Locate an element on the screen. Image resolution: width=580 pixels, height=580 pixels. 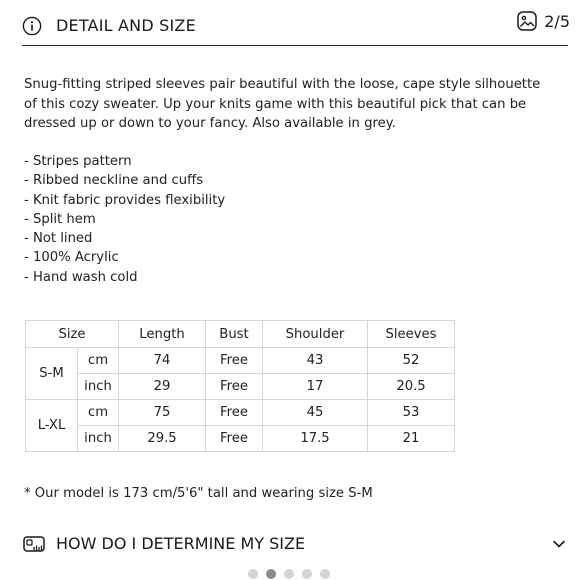
feature-item: - Split hem is located at coordinates (60, 219).